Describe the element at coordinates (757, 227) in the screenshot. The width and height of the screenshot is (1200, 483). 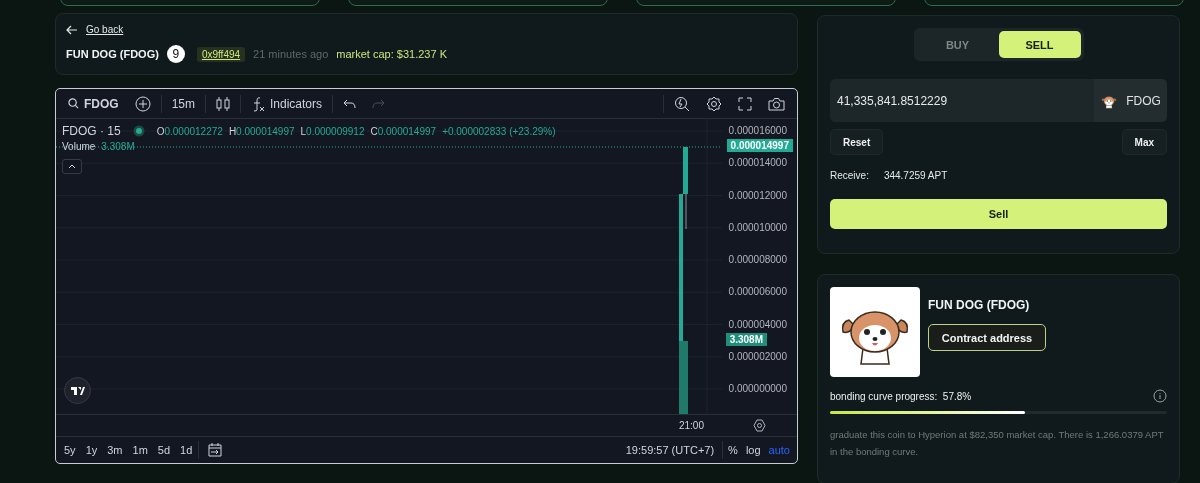
I see `price-axis-label: 0.000010000` at that location.